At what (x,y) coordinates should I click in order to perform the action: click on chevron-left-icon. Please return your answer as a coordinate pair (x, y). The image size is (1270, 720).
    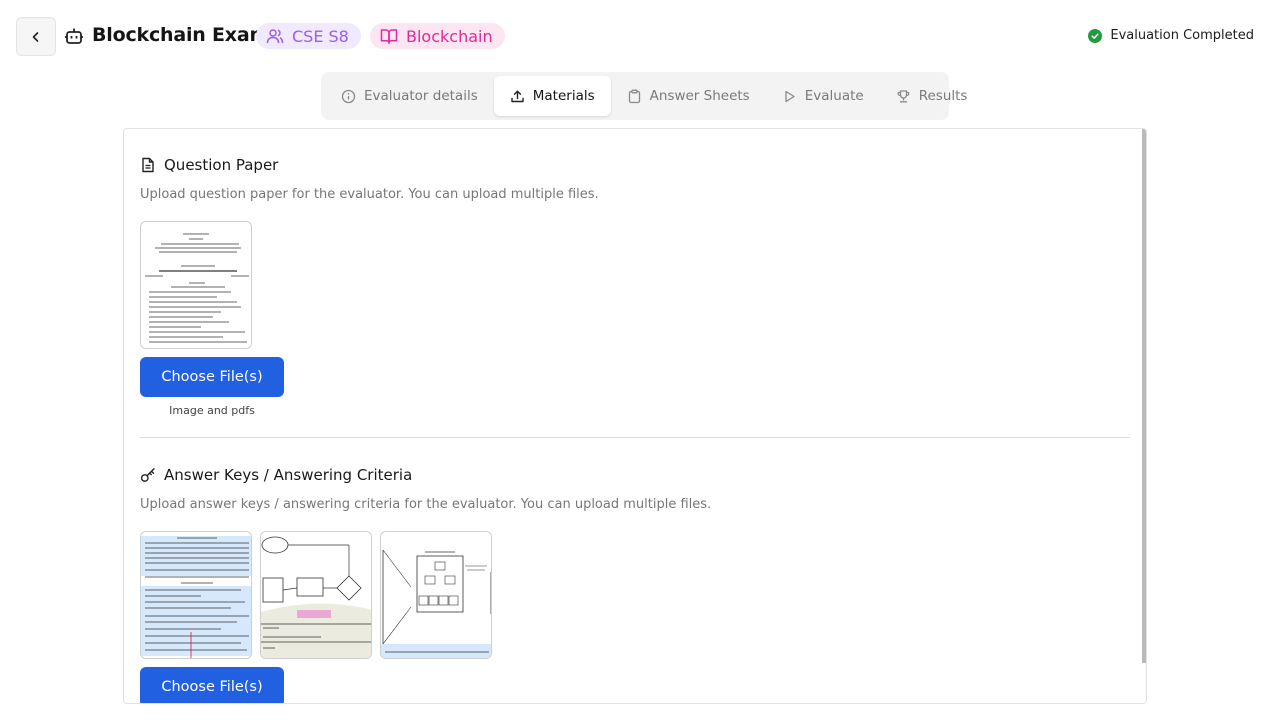
    Looking at the image, I should click on (35, 36).